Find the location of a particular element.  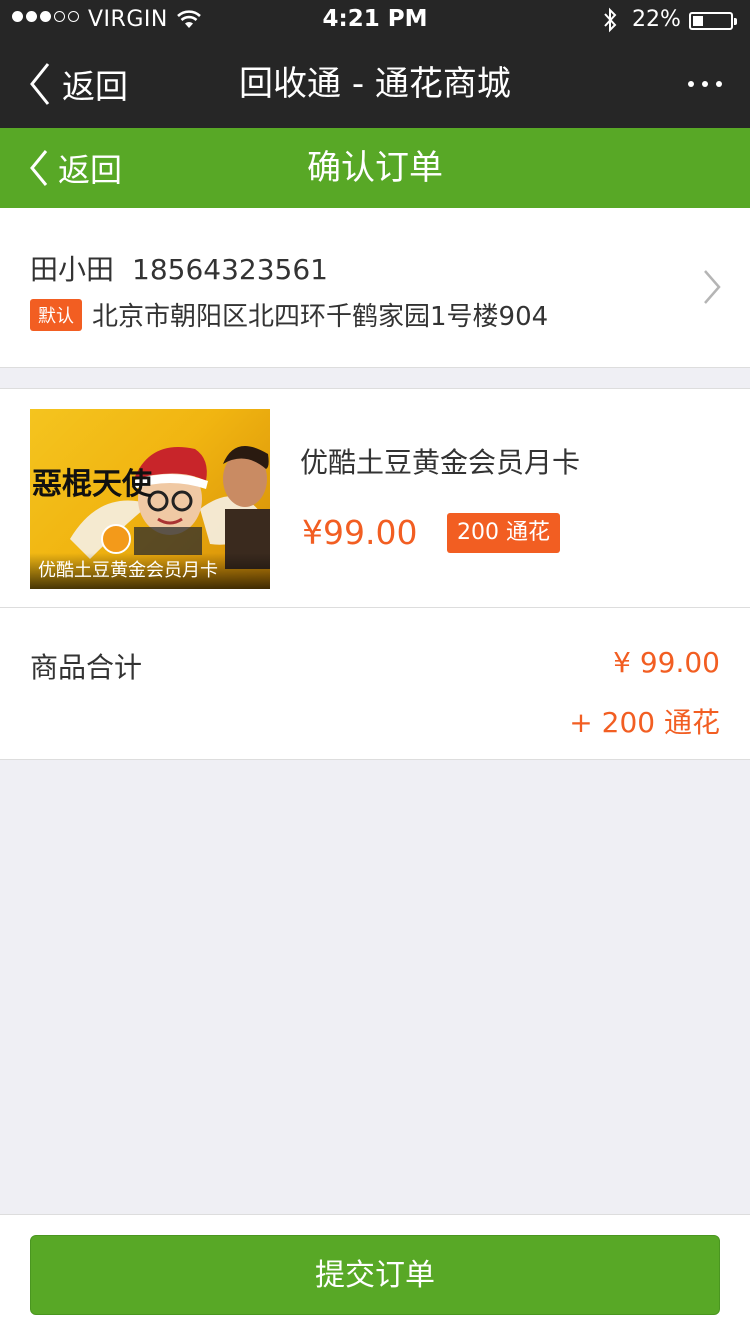

more-icon is located at coordinates (705, 84).